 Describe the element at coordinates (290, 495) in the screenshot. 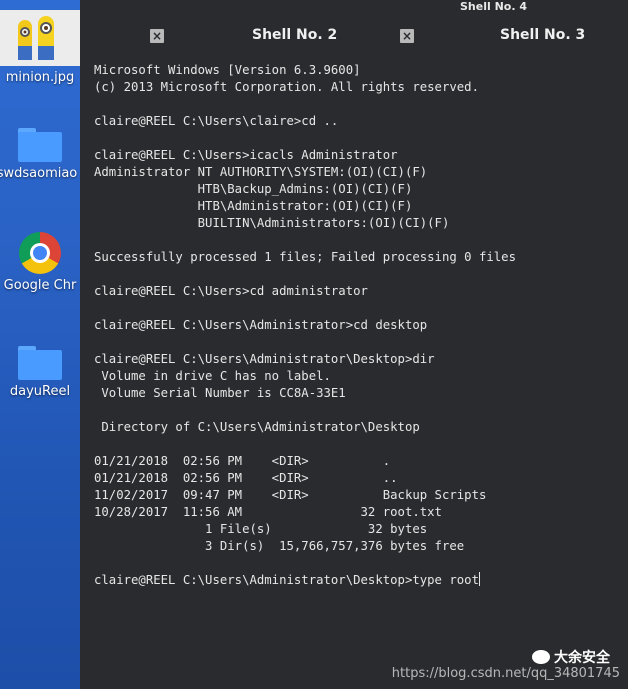

I see `terminal-line: 11/02/2017 09:47 PM <DIR> Backup Scripts` at that location.